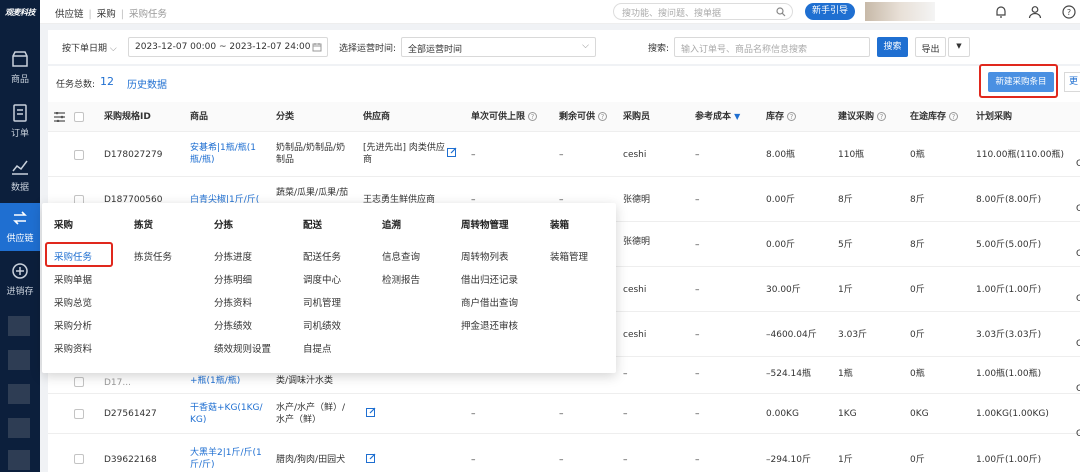 This screenshot has width=1080, height=472. What do you see at coordinates (489, 325) in the screenshot?
I see `menu-item-deposit-refund-review: 押金退还审核` at bounding box center [489, 325].